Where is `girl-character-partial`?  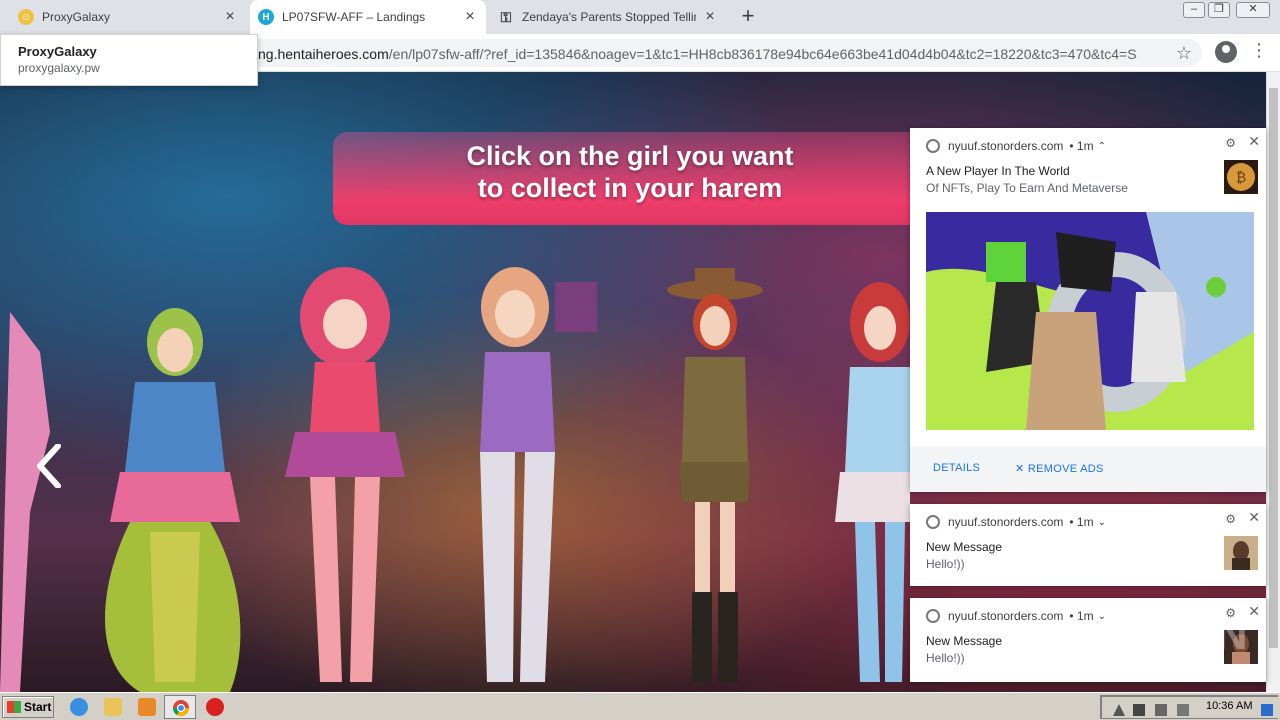 girl-character-partial is located at coordinates (30, 502).